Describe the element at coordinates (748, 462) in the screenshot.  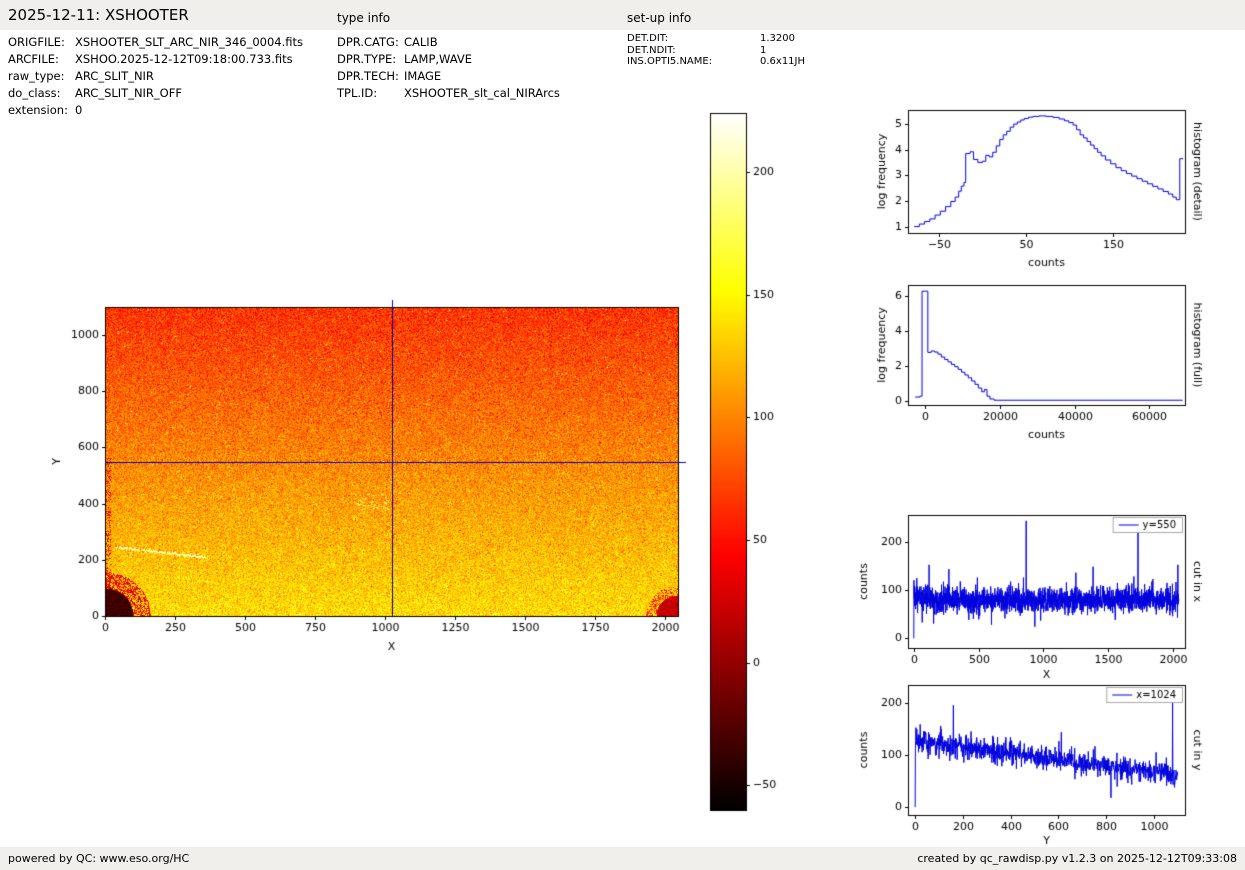
I see `colorbar` at that location.